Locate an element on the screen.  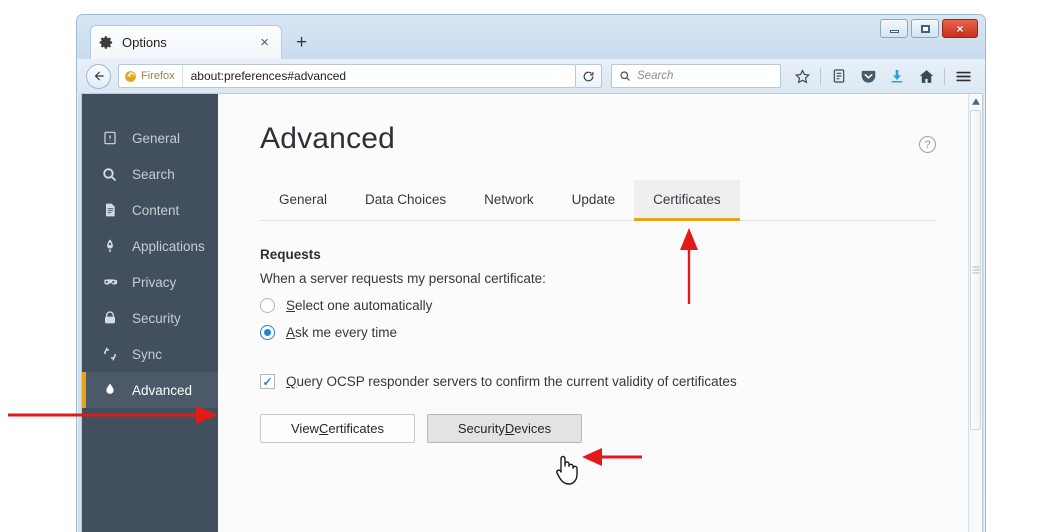
sidebar-item-applications: Applications is located at coordinates (150, 246).